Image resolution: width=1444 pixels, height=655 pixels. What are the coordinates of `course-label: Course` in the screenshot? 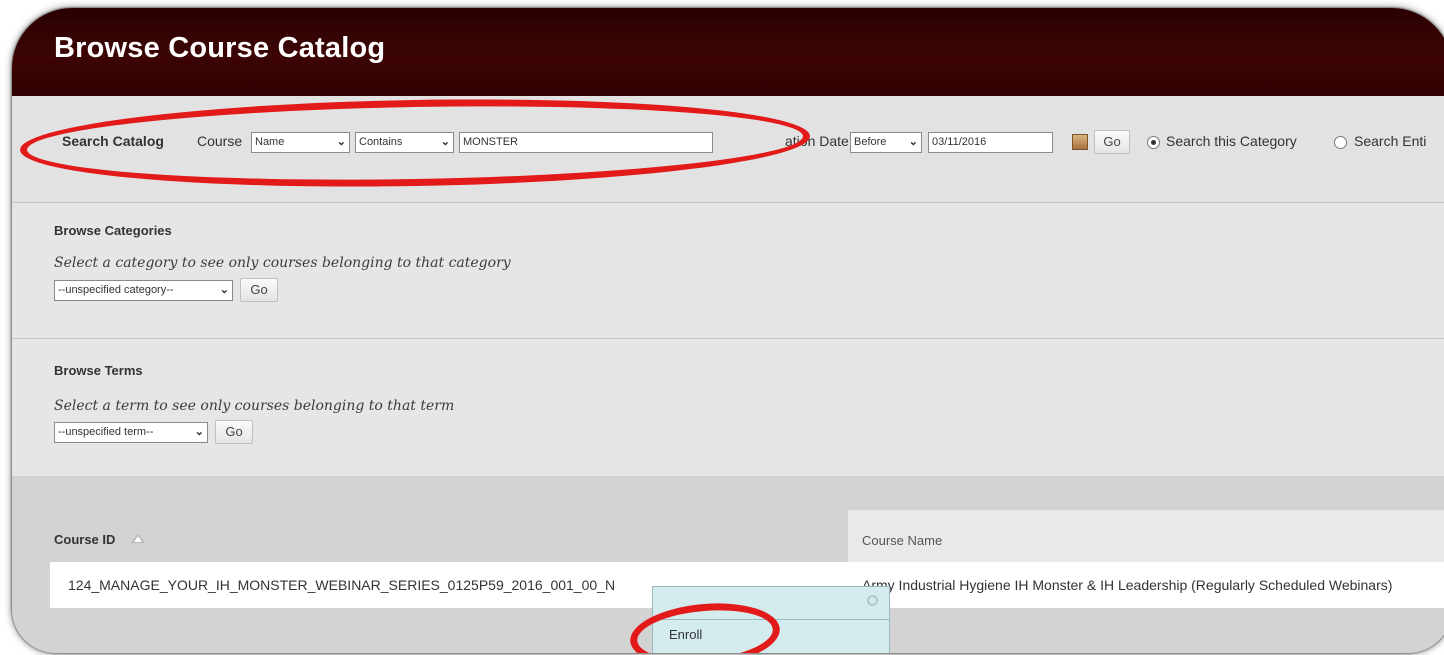 It's located at (220, 141).